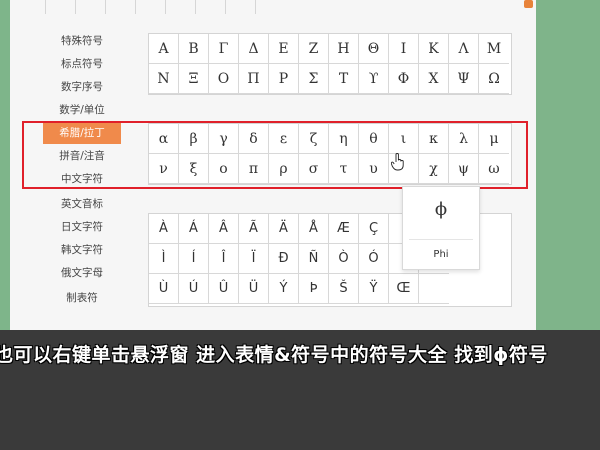 The image size is (600, 450). Describe the element at coordinates (5, 165) in the screenshot. I see `window-frame-left` at that location.